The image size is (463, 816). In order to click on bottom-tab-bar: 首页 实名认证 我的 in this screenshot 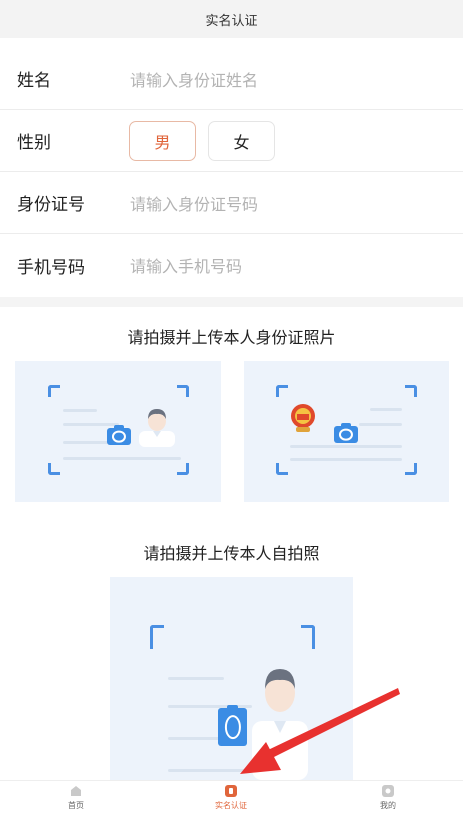, I will do `click(231, 798)`.